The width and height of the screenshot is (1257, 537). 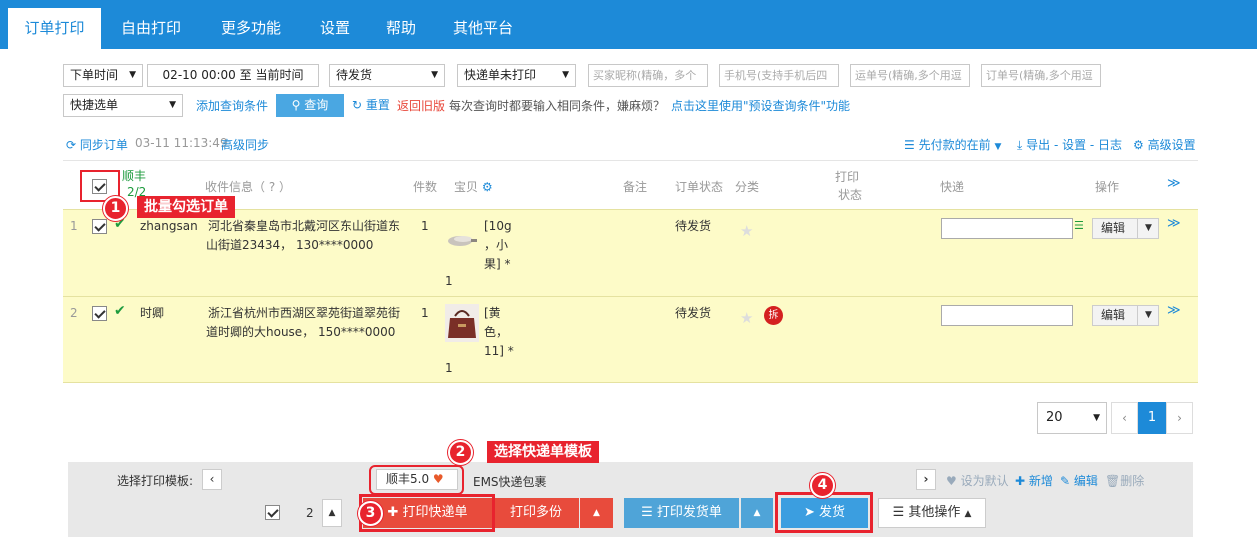 I want to click on select-all-carrier: 顺丰, so click(x=134, y=176).